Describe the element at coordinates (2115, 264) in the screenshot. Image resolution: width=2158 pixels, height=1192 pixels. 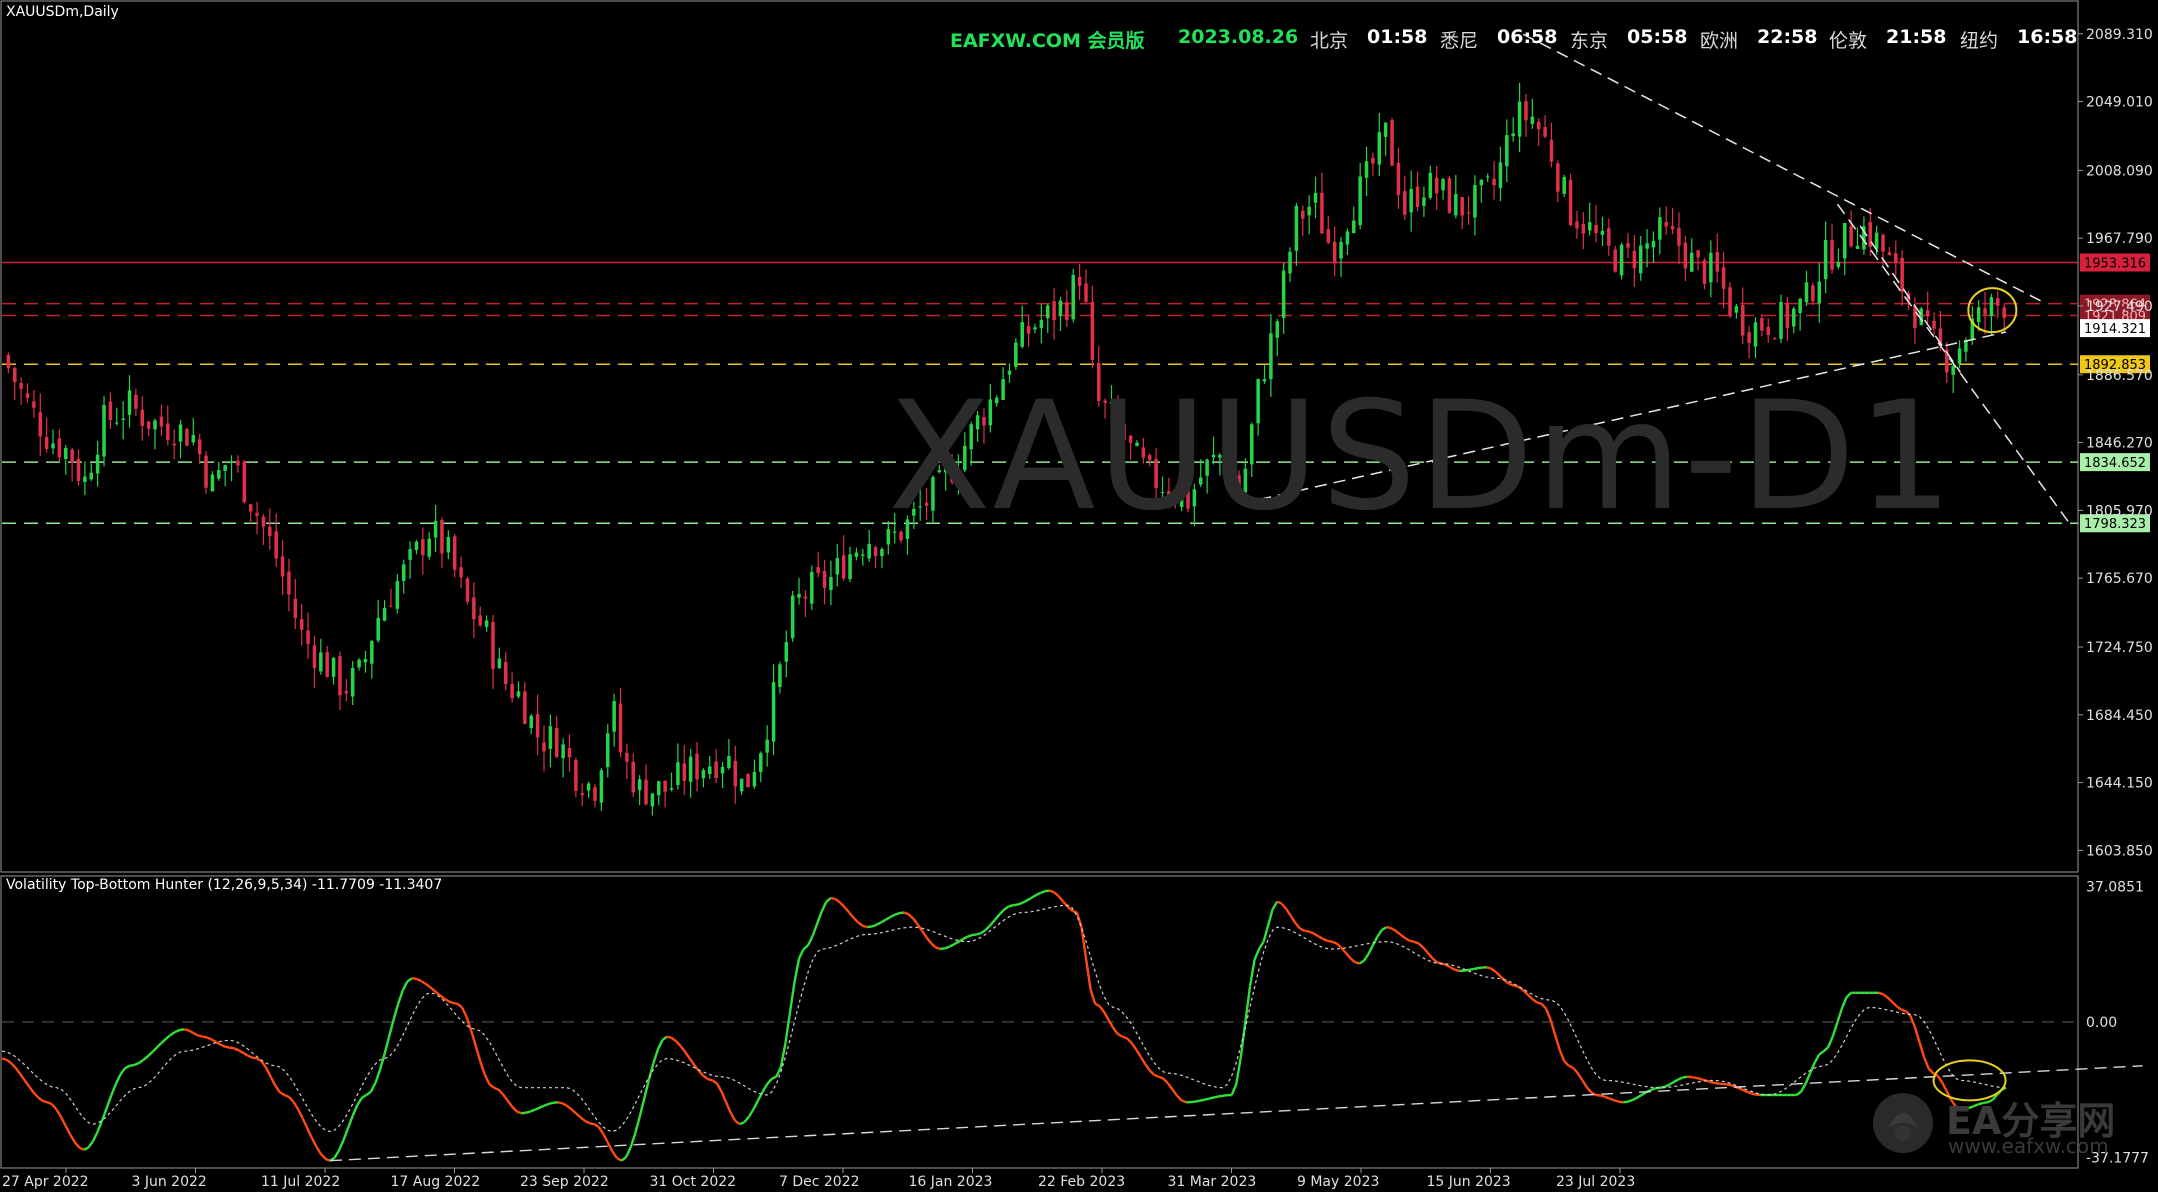
I see `level-price-label: 1953.316` at that location.